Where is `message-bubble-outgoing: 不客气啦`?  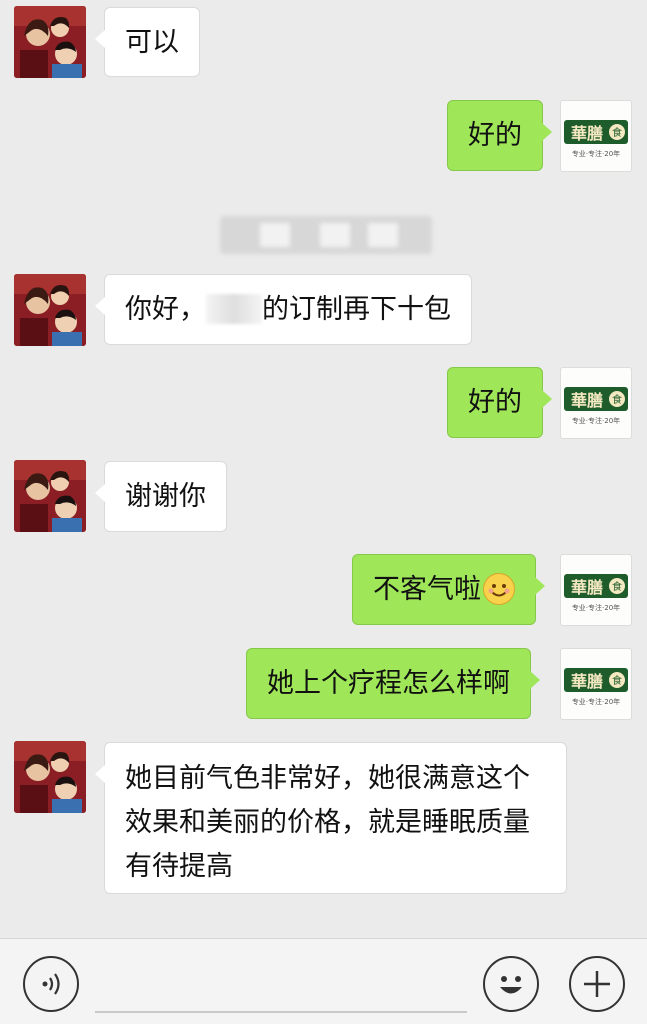
message-bubble-outgoing: 不客气啦 is located at coordinates (448, 589).